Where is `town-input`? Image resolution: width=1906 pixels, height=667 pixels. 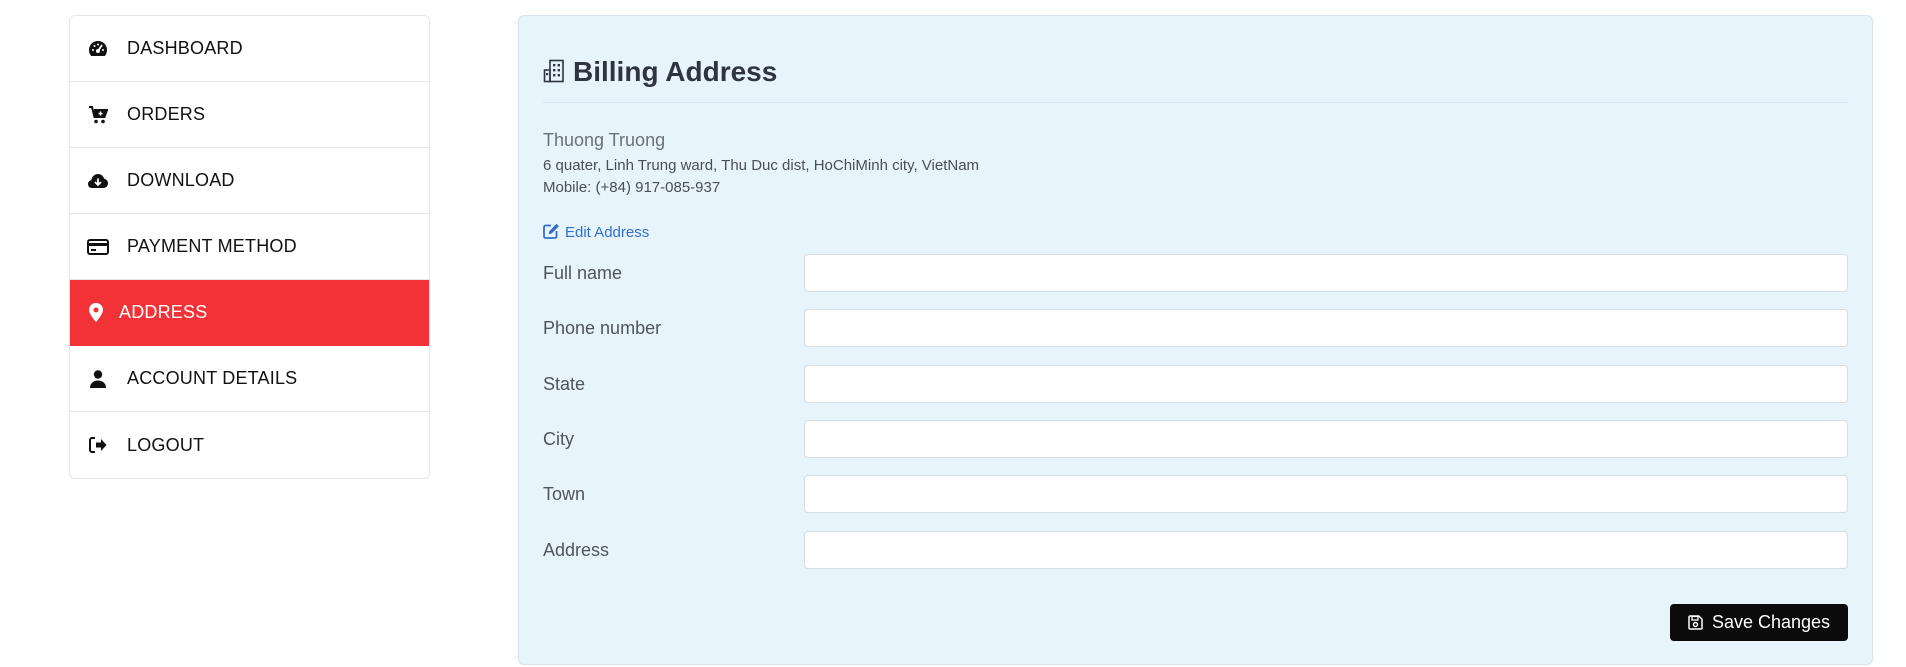
town-input is located at coordinates (1326, 494).